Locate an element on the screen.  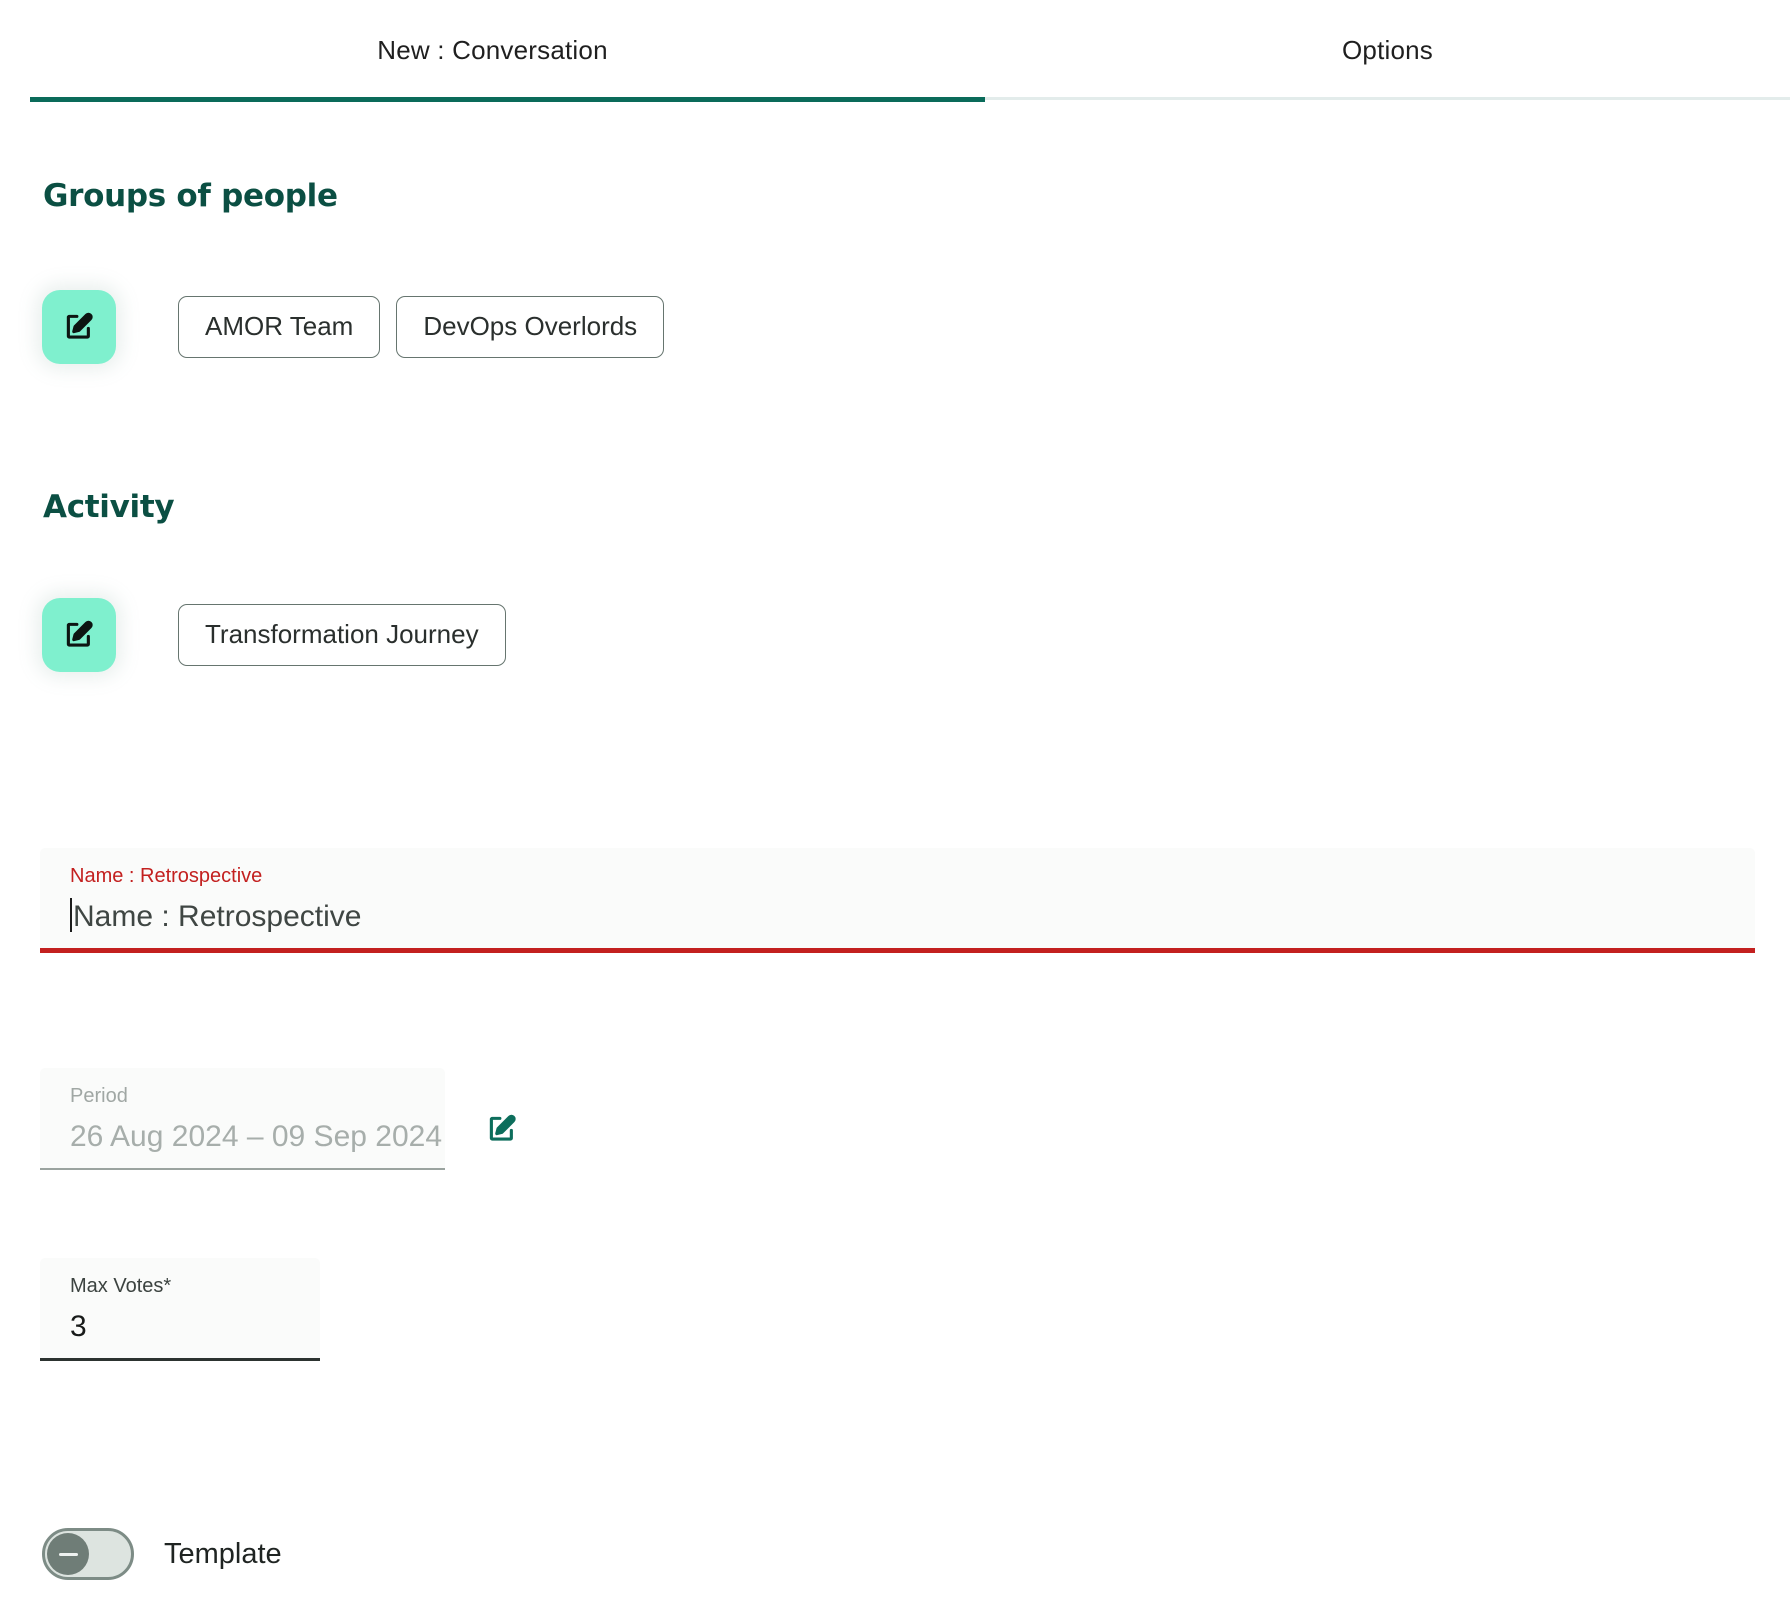
groups-chip-list: AMOR Team DevOps Overlords is located at coordinates (421, 327).